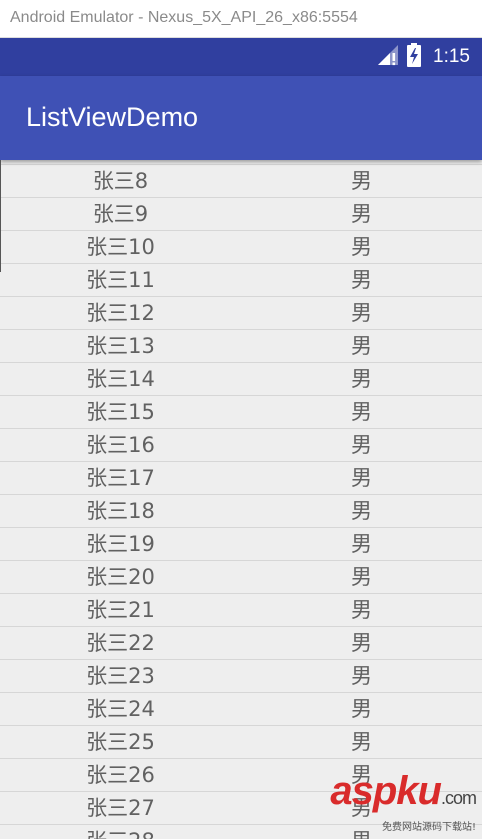  What do you see at coordinates (120, 742) in the screenshot?
I see `list-item-name: 张三25` at bounding box center [120, 742].